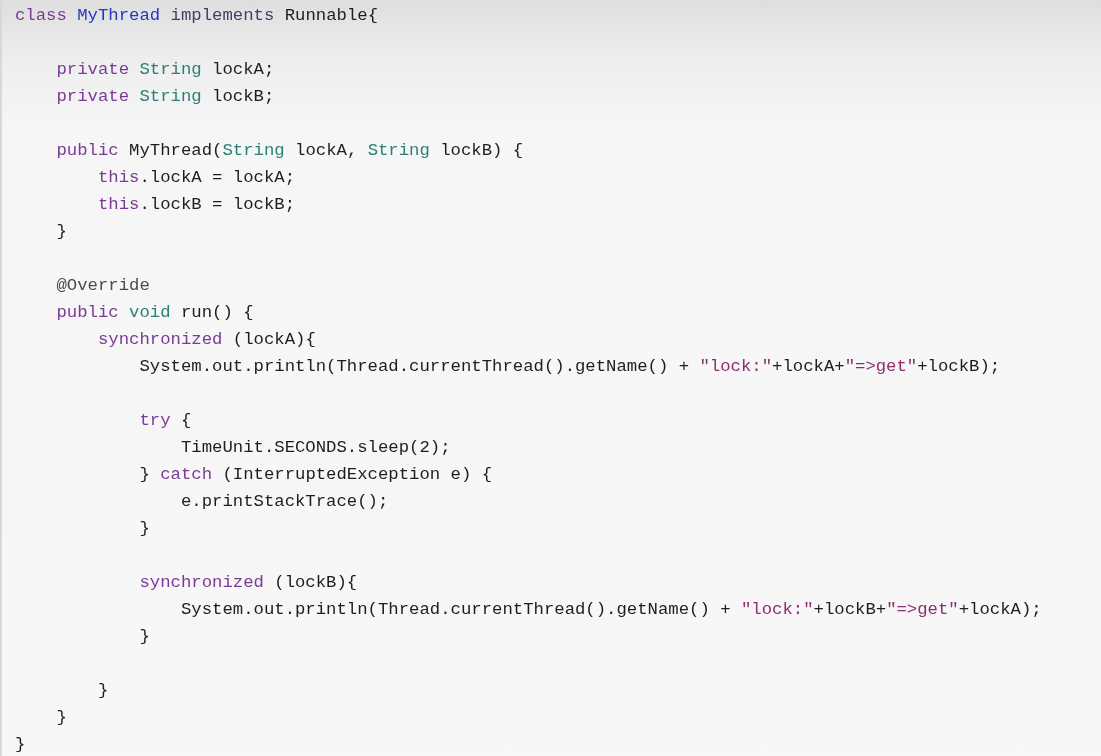  I want to click on code-line: public MyThread(String lockA, String lockB) {, so click(289, 151).